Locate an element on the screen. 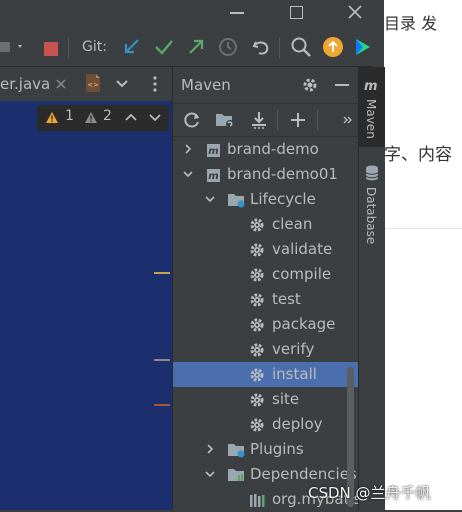 The image size is (462, 512). browser-divider is located at coordinates (423, 228).